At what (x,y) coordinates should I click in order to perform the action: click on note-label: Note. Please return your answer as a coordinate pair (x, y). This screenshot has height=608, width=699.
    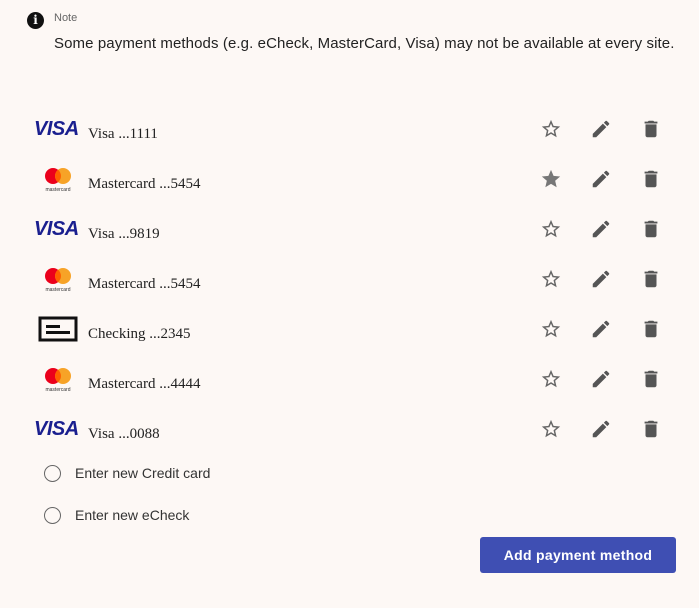
    Looking at the image, I should click on (66, 18).